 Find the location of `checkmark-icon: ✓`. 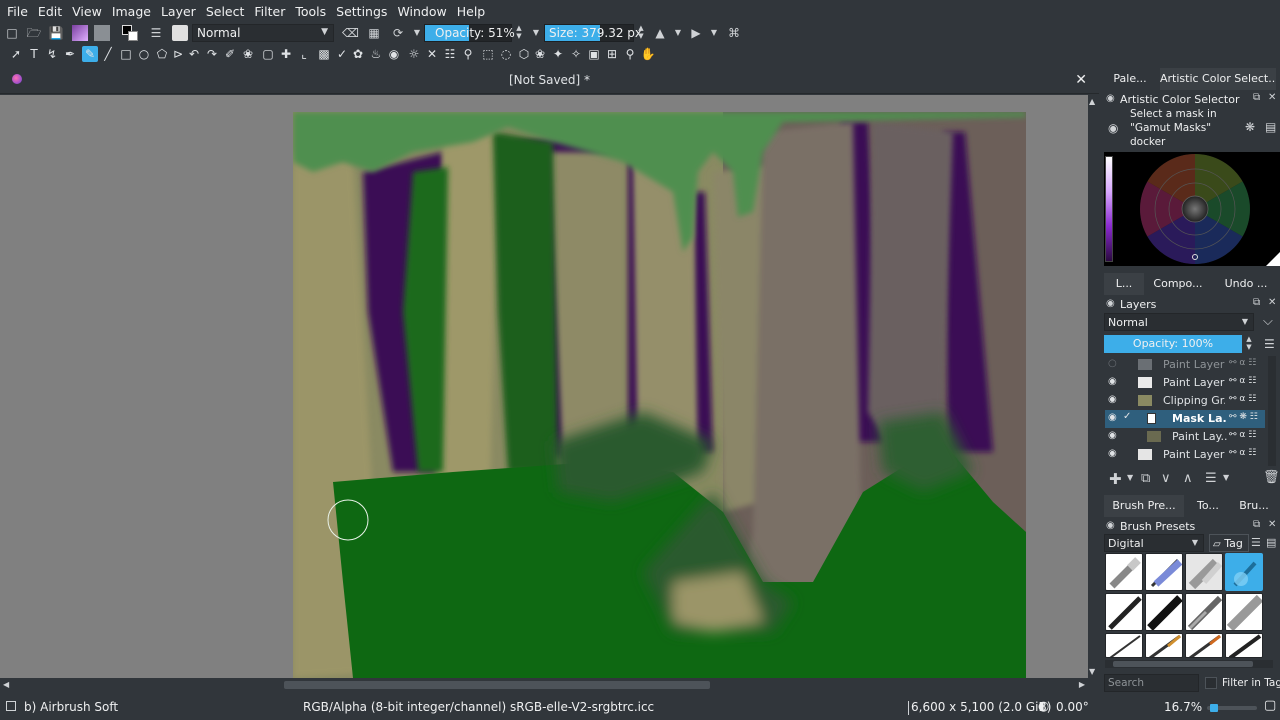

checkmark-icon: ✓ is located at coordinates (1127, 416).